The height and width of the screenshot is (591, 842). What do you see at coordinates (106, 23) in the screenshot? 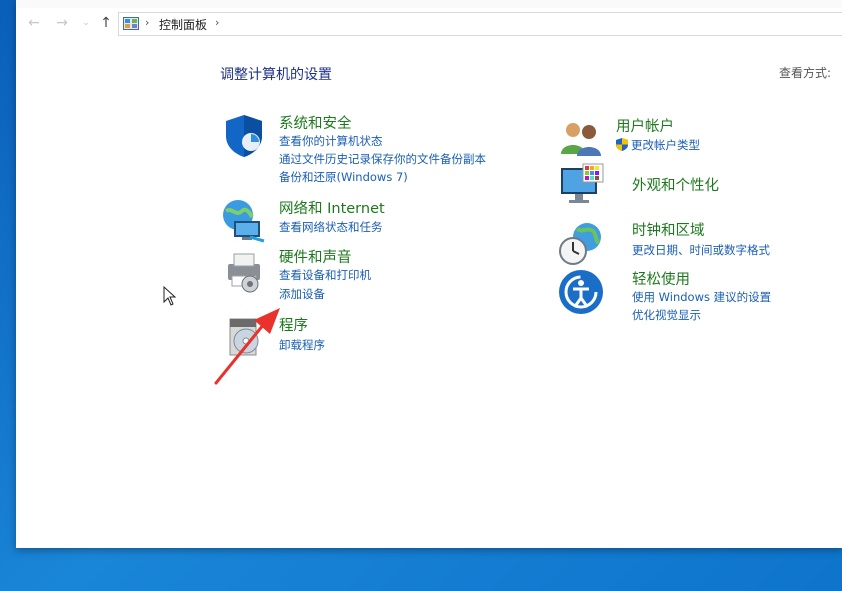
I see `up-button: ↑` at bounding box center [106, 23].